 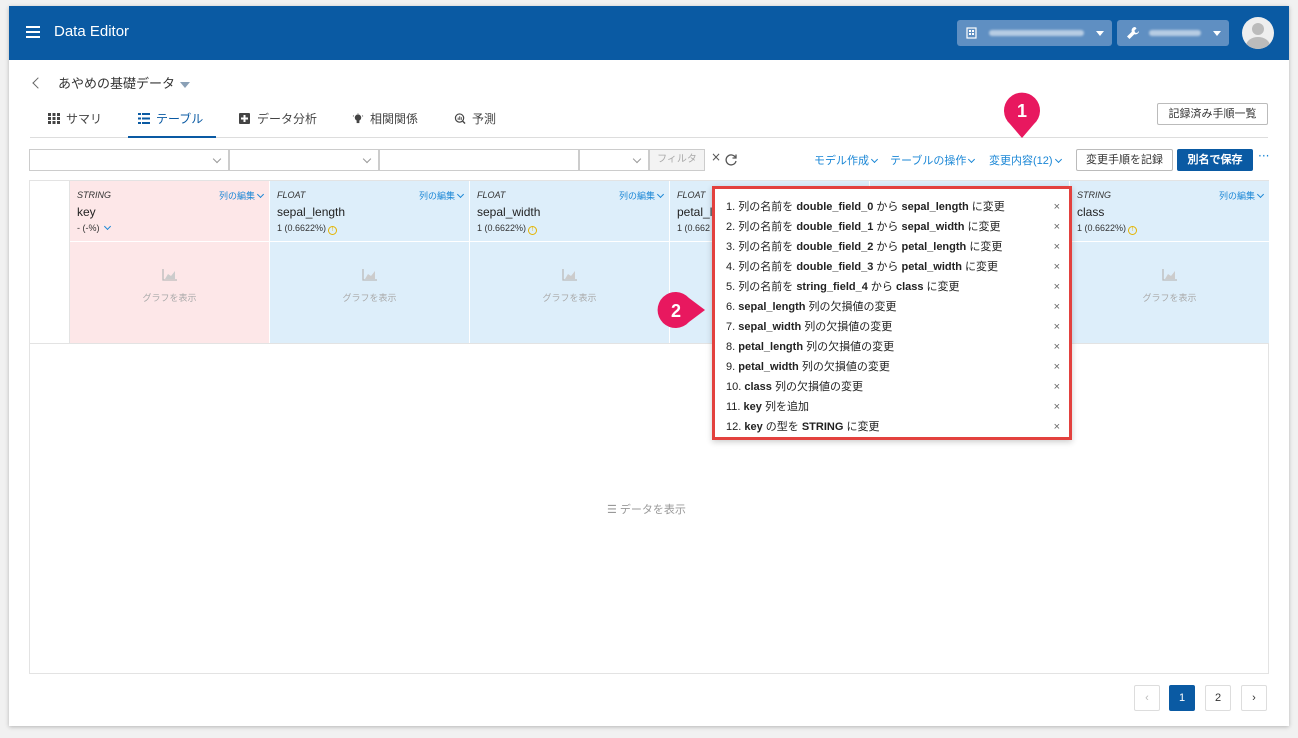 What do you see at coordinates (1170, 262) in the screenshot?
I see `column-class: STRING class 1 (0.6622%)! 列の編集 グラフを表示` at bounding box center [1170, 262].